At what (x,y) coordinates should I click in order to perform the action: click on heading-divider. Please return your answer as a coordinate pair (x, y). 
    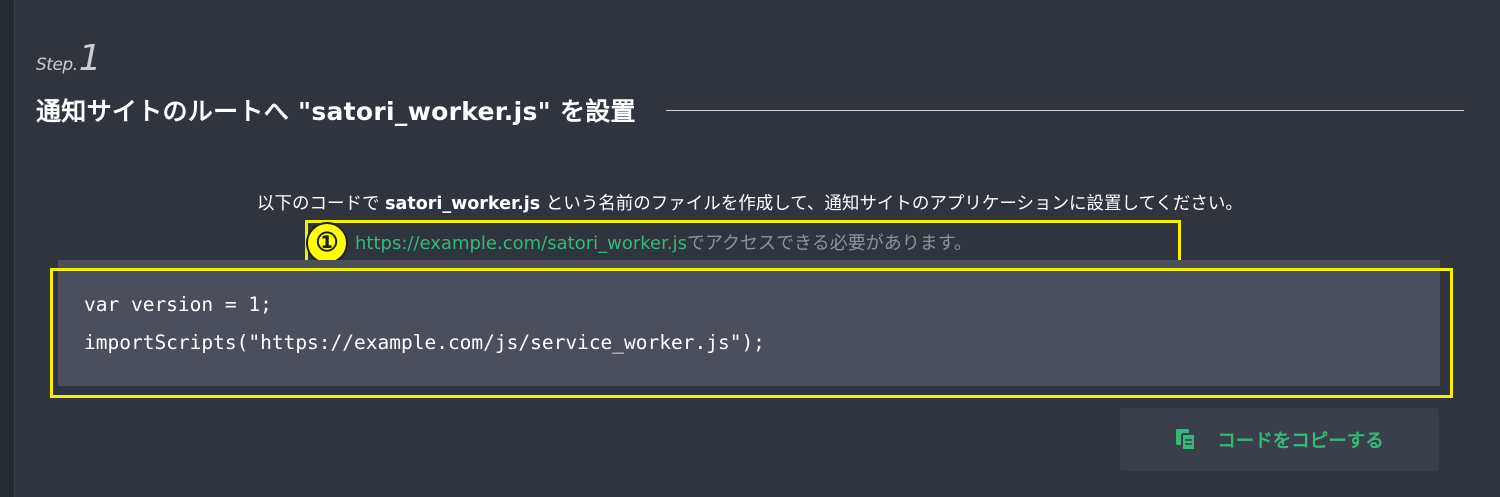
    Looking at the image, I should click on (1064, 110).